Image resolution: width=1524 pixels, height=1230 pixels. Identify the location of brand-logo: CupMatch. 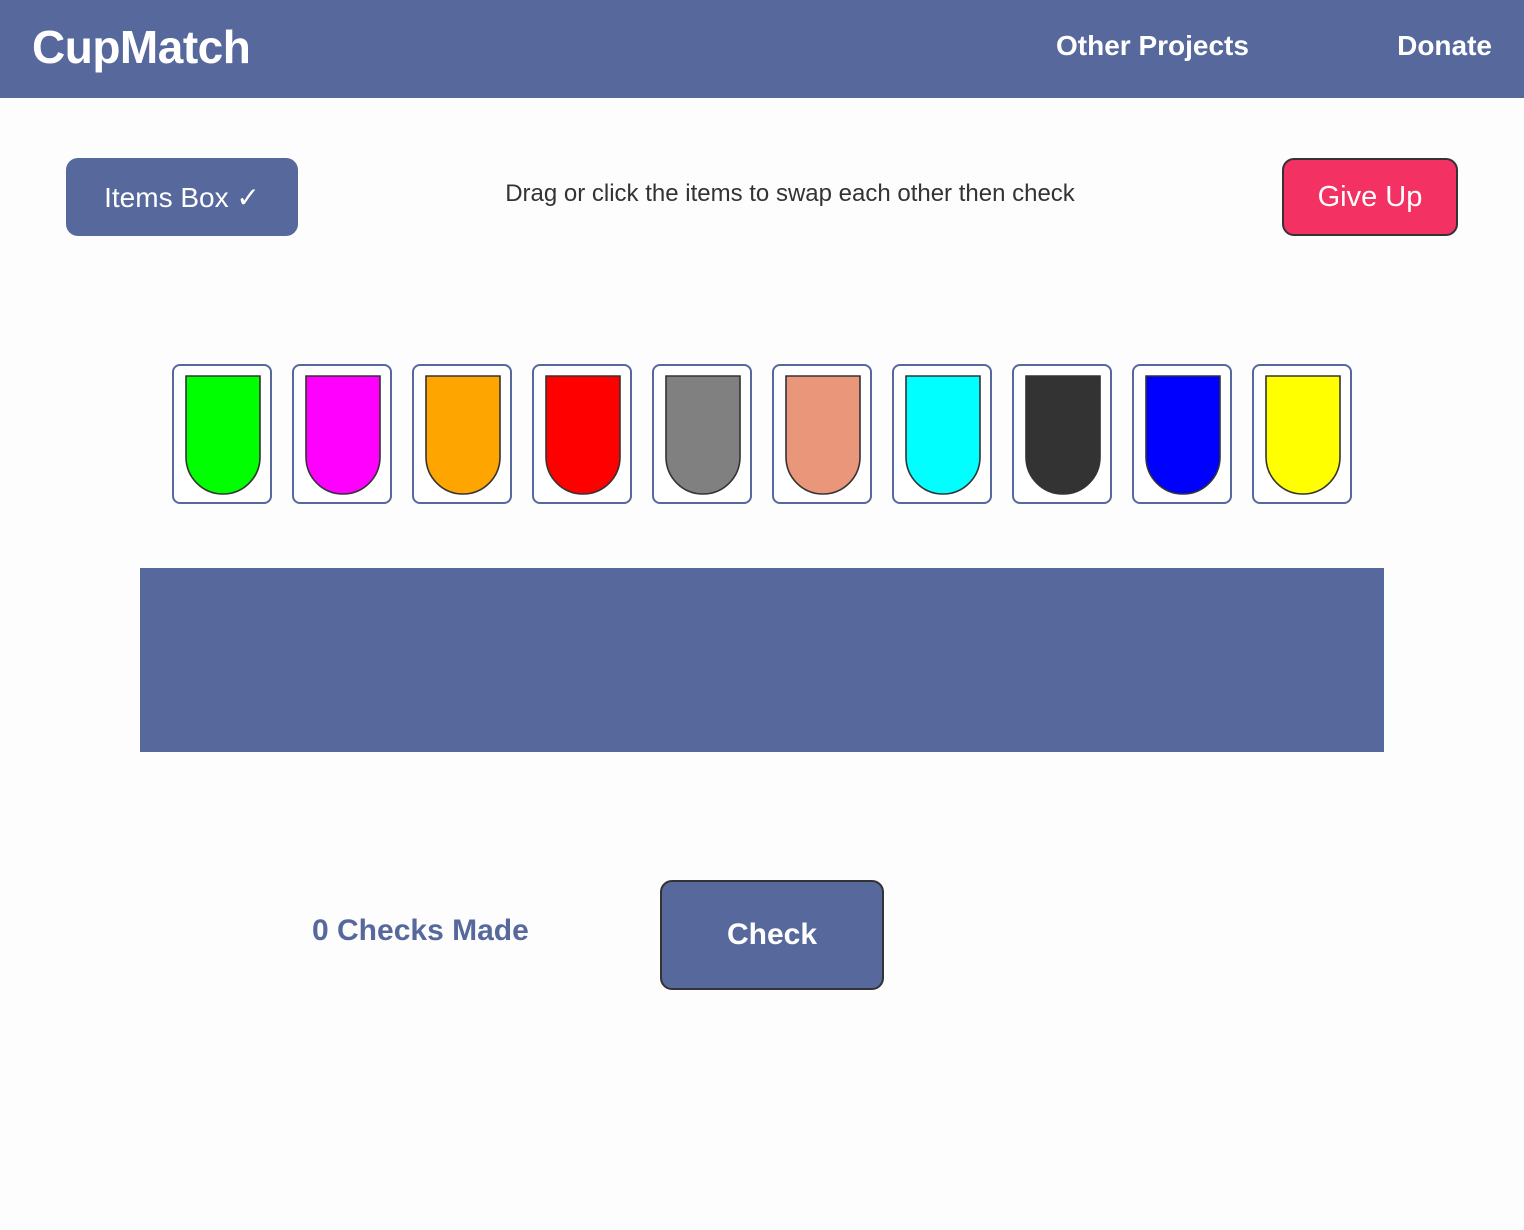
(141, 47).